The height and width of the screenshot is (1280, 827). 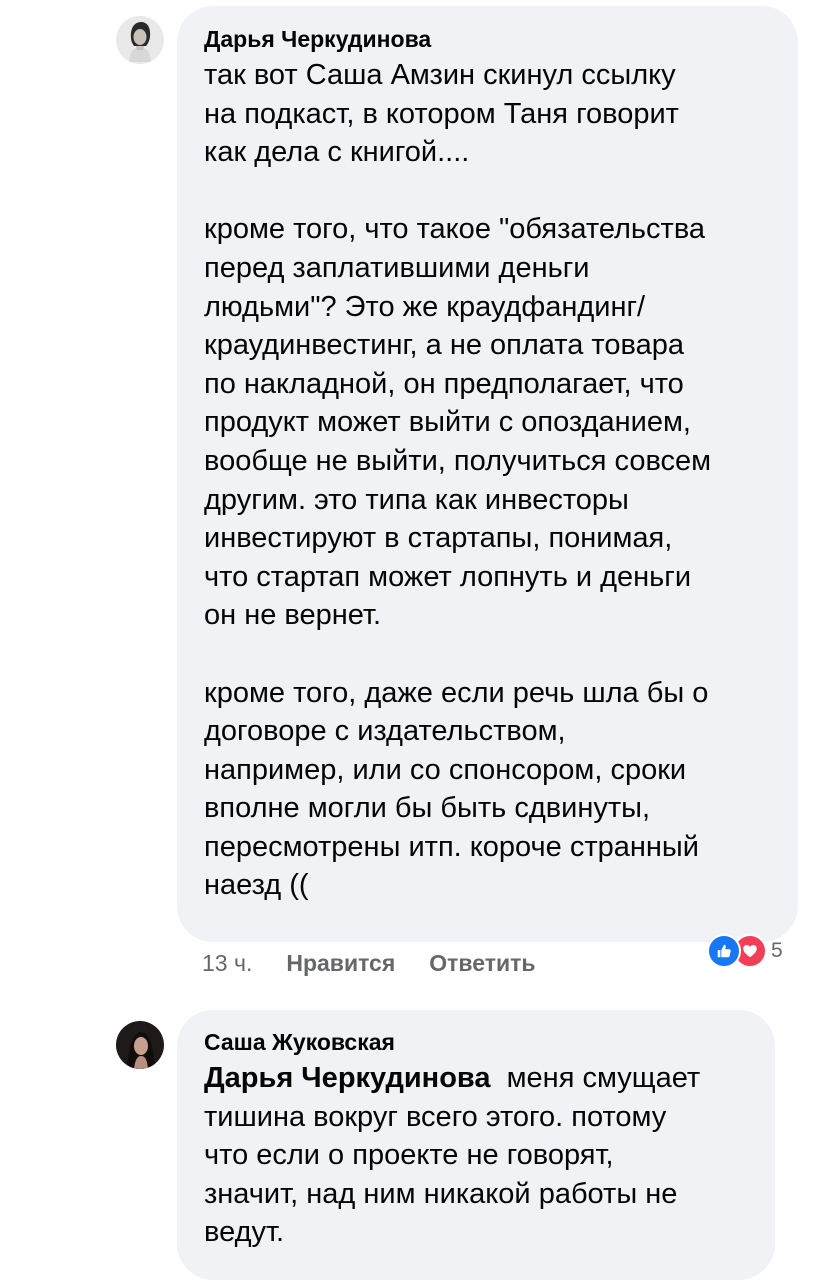 I want to click on like-button: Нравится, so click(x=340, y=963).